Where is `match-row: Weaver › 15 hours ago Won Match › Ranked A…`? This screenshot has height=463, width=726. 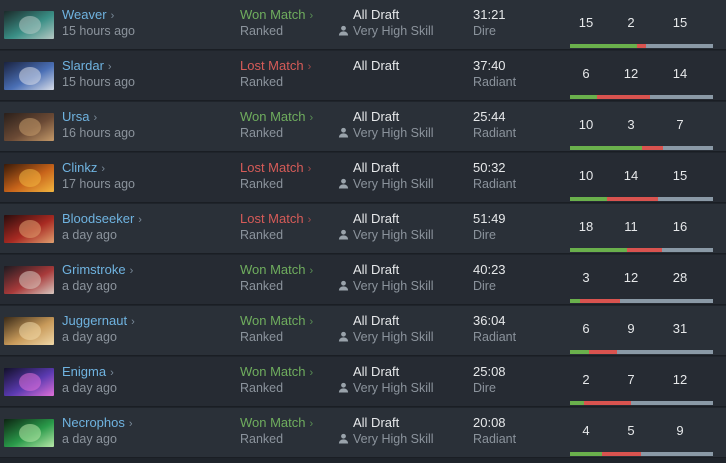
match-row: Weaver › 15 hours ago Won Match › Ranked A… is located at coordinates (363, 25).